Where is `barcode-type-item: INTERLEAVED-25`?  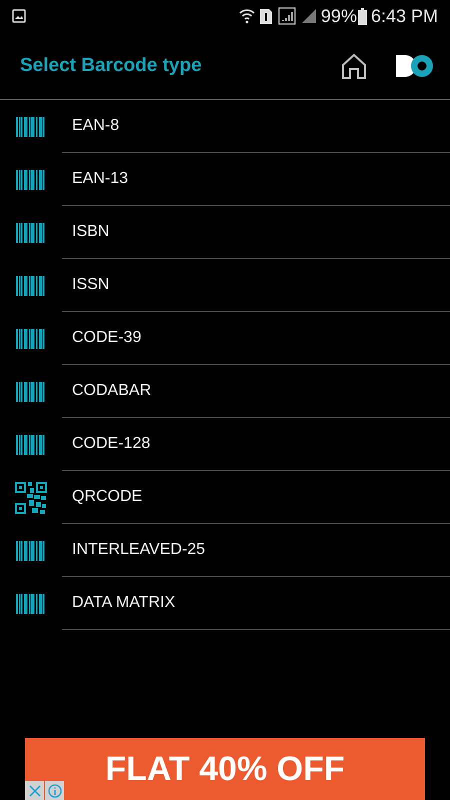 barcode-type-item: INTERLEAVED-25 is located at coordinates (256, 550).